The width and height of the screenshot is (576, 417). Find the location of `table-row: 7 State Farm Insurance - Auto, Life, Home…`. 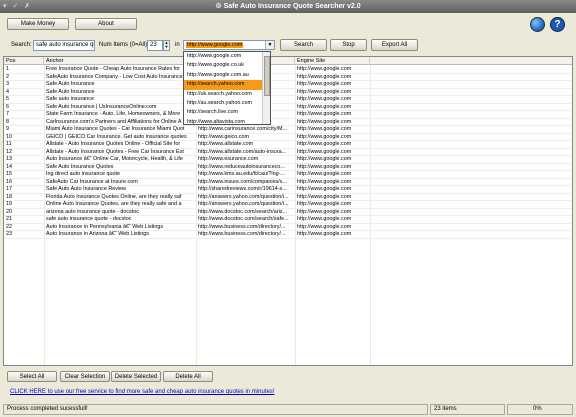

table-row: 7 State Farm Insurance - Auto, Life, Home… is located at coordinates (288, 115).